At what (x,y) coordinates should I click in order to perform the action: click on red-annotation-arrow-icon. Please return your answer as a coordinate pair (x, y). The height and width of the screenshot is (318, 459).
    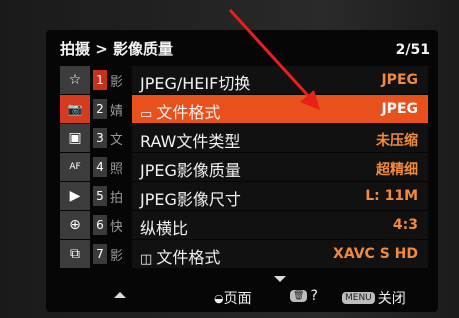
    Looking at the image, I should click on (274, 59).